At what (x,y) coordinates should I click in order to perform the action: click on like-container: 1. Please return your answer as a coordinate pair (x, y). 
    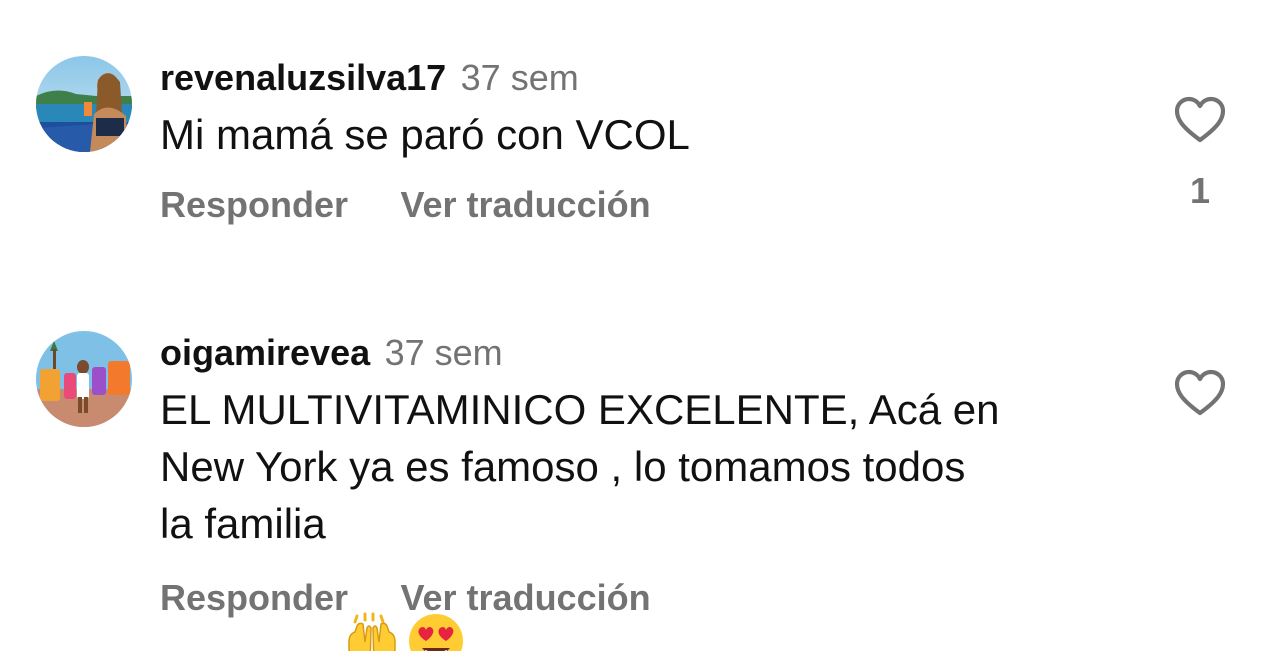
    Looking at the image, I should click on (1200, 154).